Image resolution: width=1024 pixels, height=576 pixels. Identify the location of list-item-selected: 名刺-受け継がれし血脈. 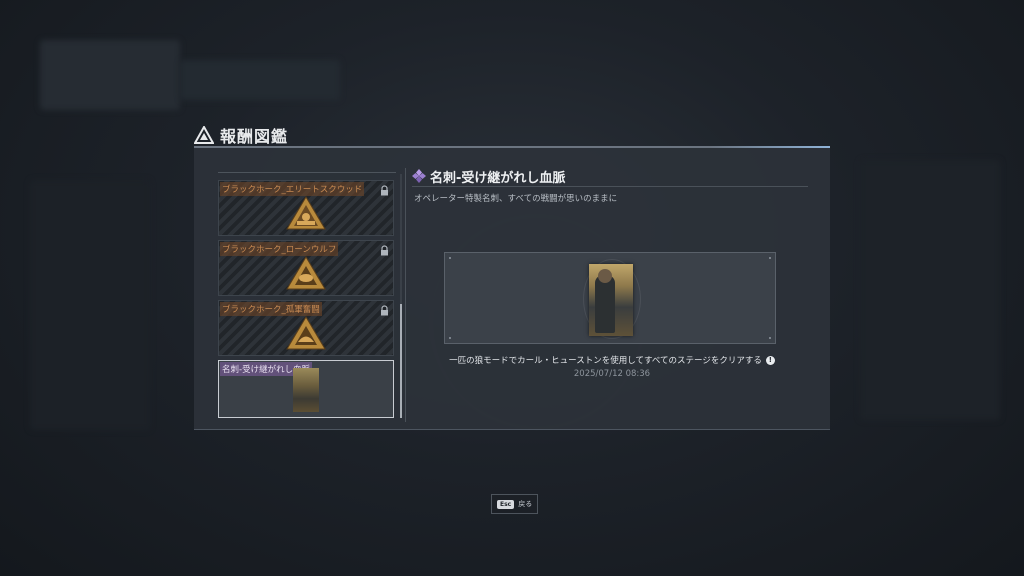
(306, 389).